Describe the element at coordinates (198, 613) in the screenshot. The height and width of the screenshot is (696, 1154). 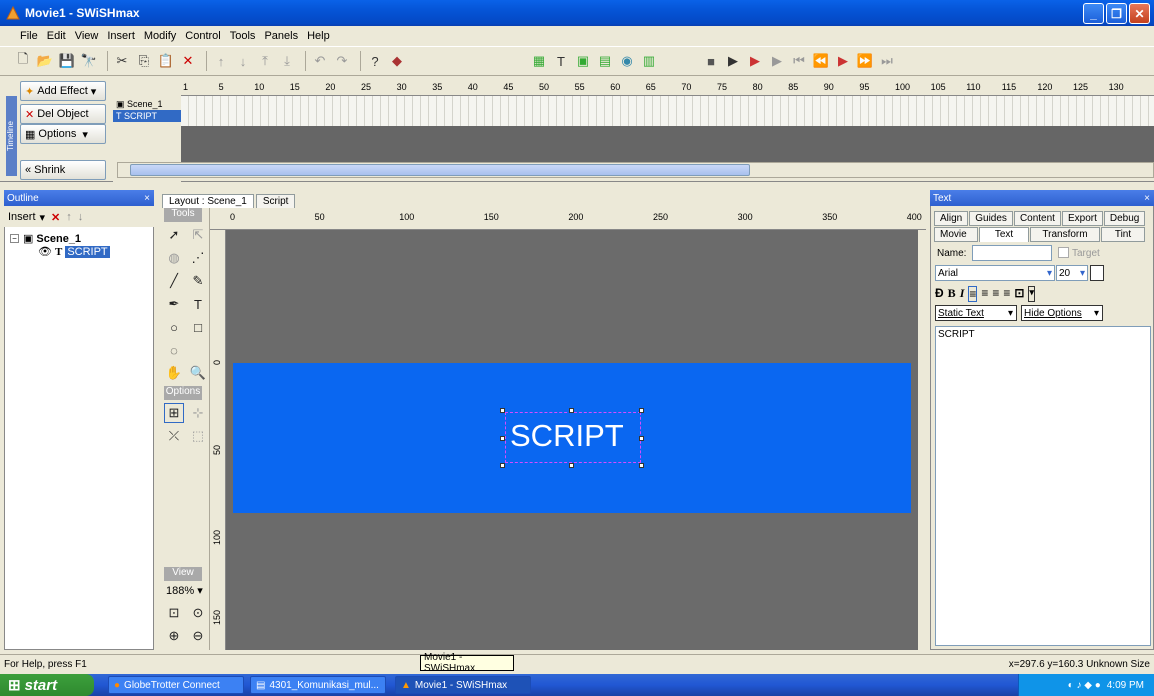
I see `zoom-100-icon: ⊙` at that location.